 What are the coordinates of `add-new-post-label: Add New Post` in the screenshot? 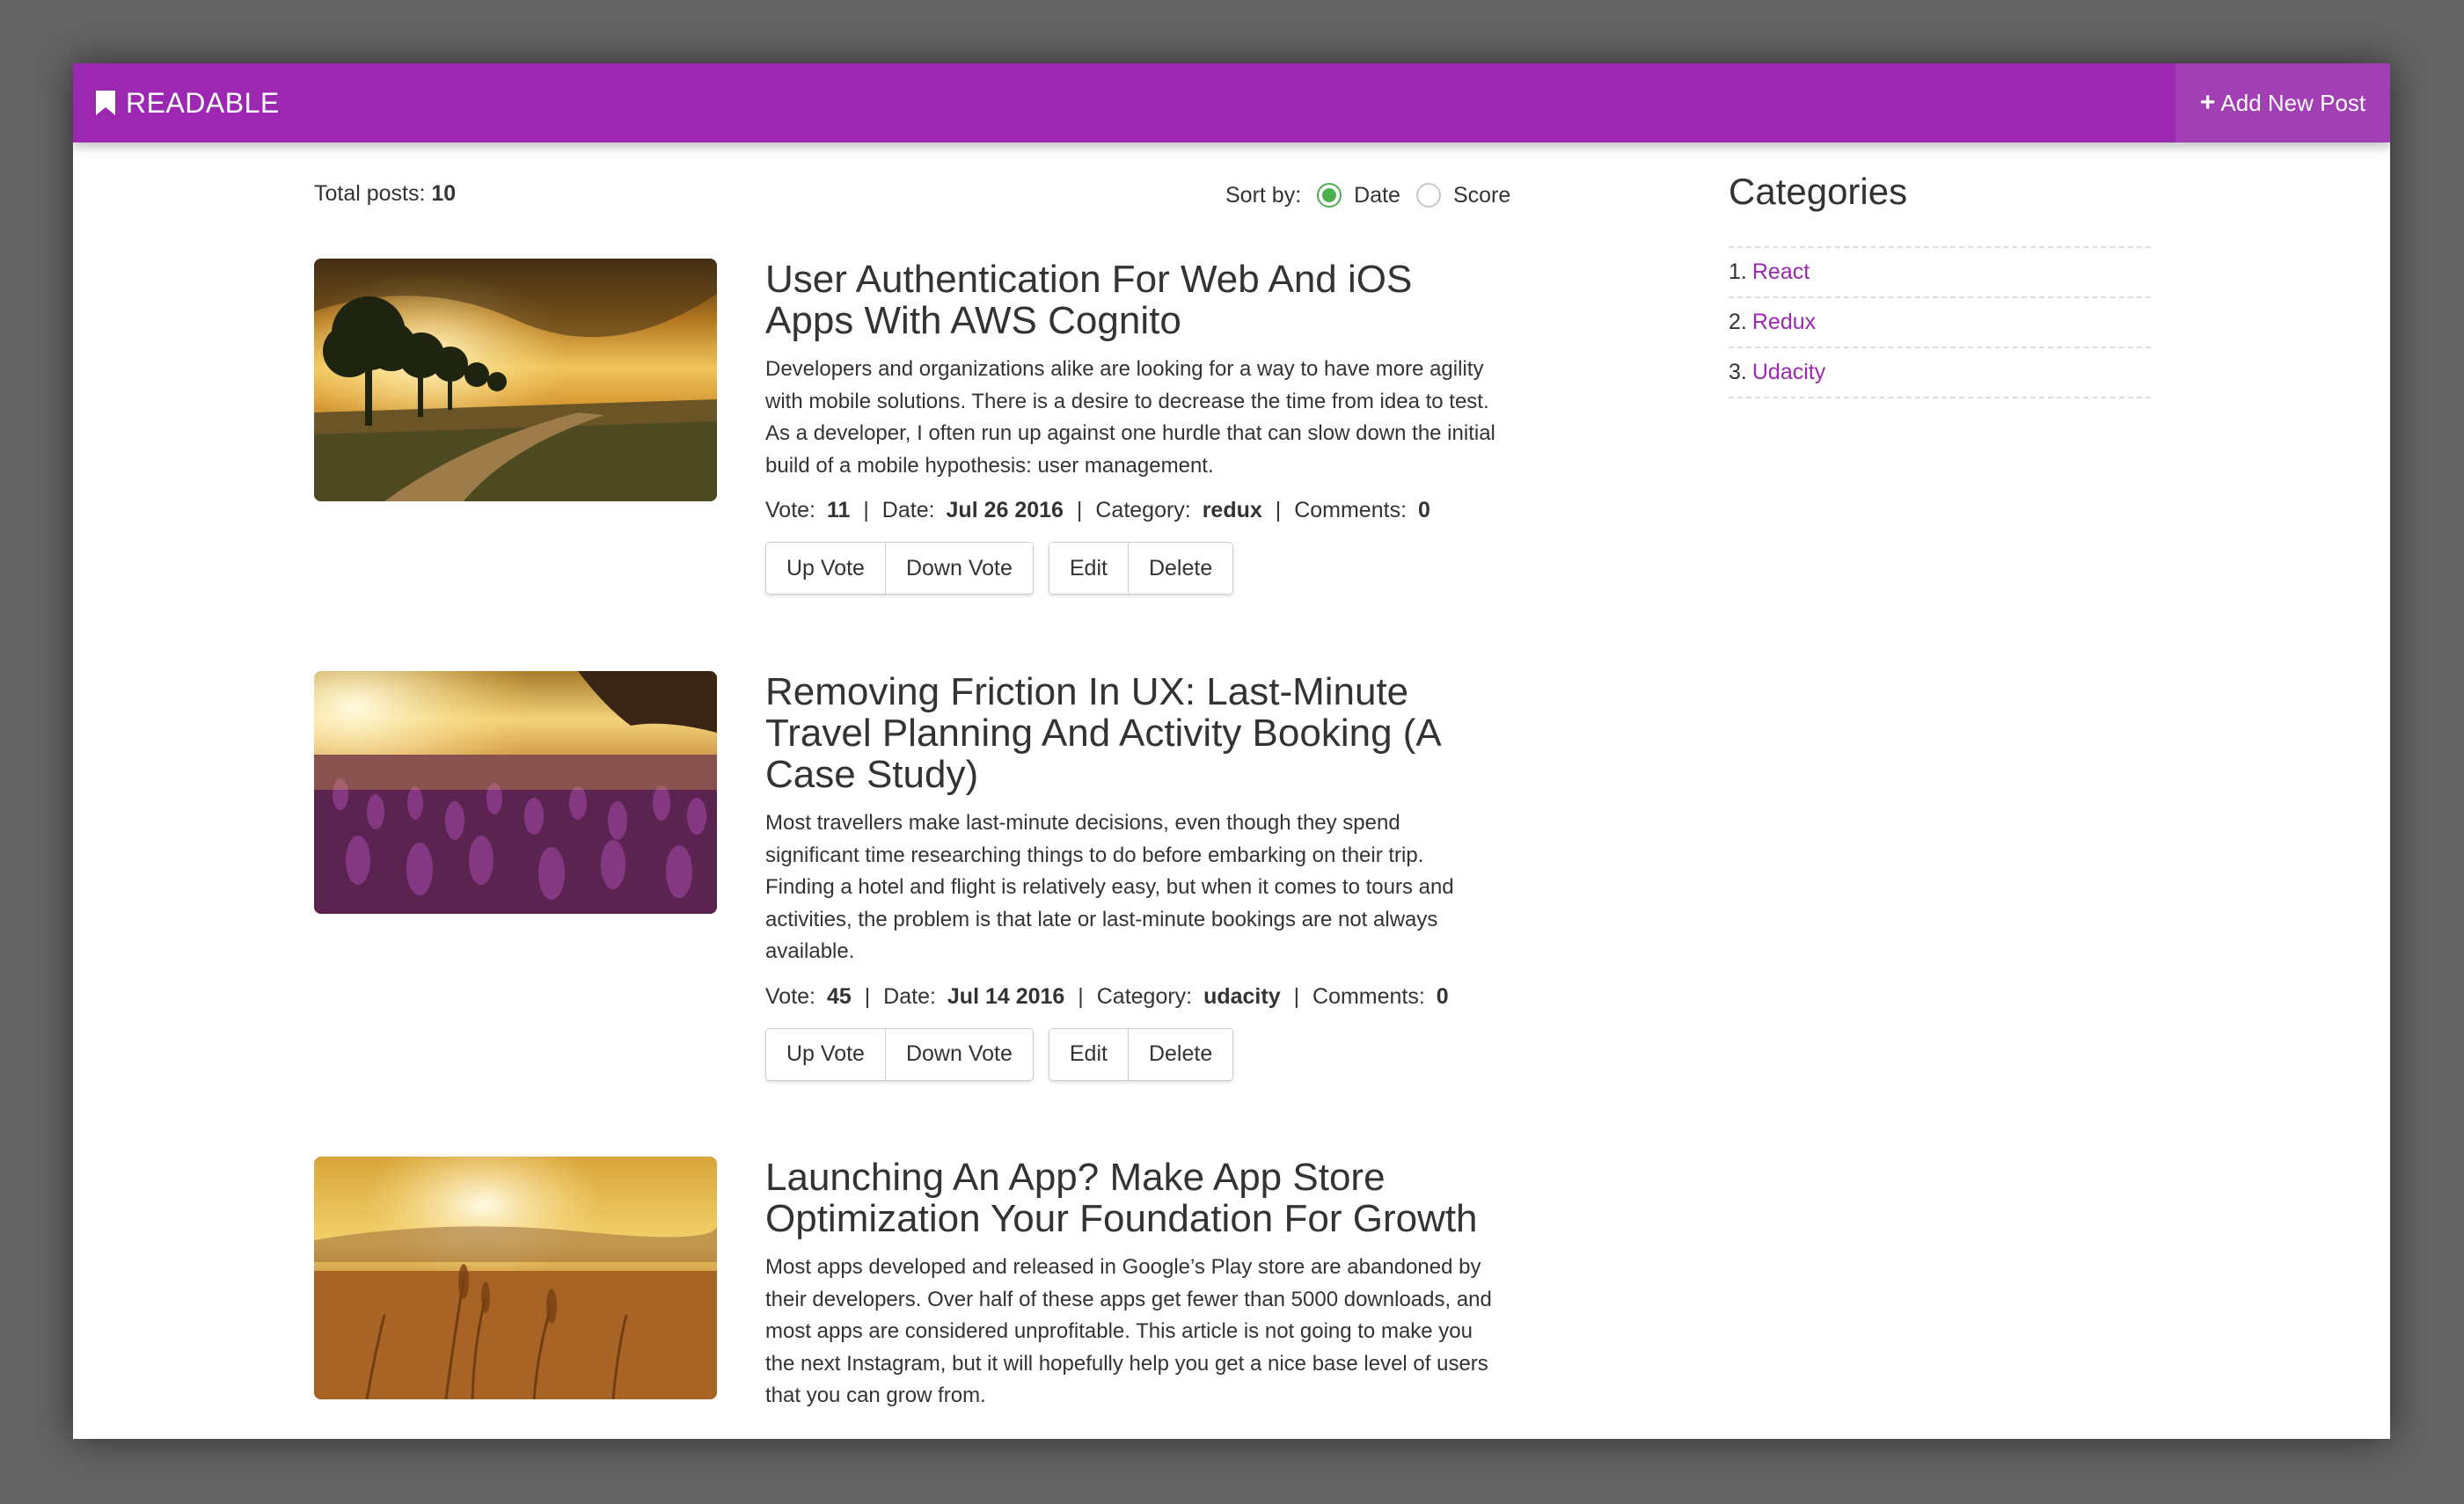 It's located at (2293, 103).